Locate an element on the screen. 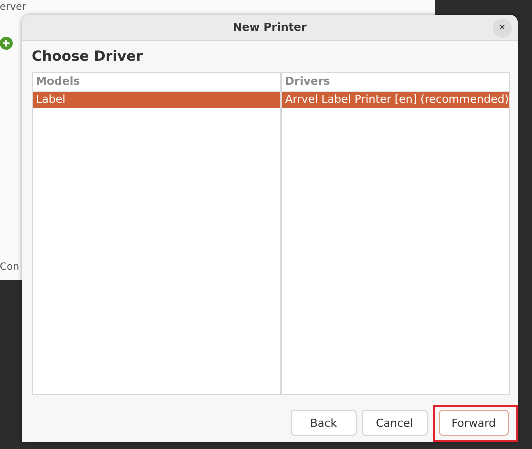 The image size is (532, 449). list-item: Arrvel Label Printer [en] (recommended) is located at coordinates (395, 100).